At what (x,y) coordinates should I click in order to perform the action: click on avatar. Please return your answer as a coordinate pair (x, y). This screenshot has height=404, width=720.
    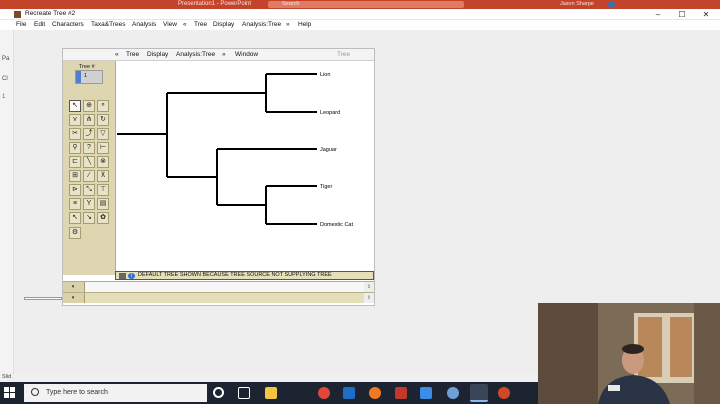
    Looking at the image, I should click on (611, 4).